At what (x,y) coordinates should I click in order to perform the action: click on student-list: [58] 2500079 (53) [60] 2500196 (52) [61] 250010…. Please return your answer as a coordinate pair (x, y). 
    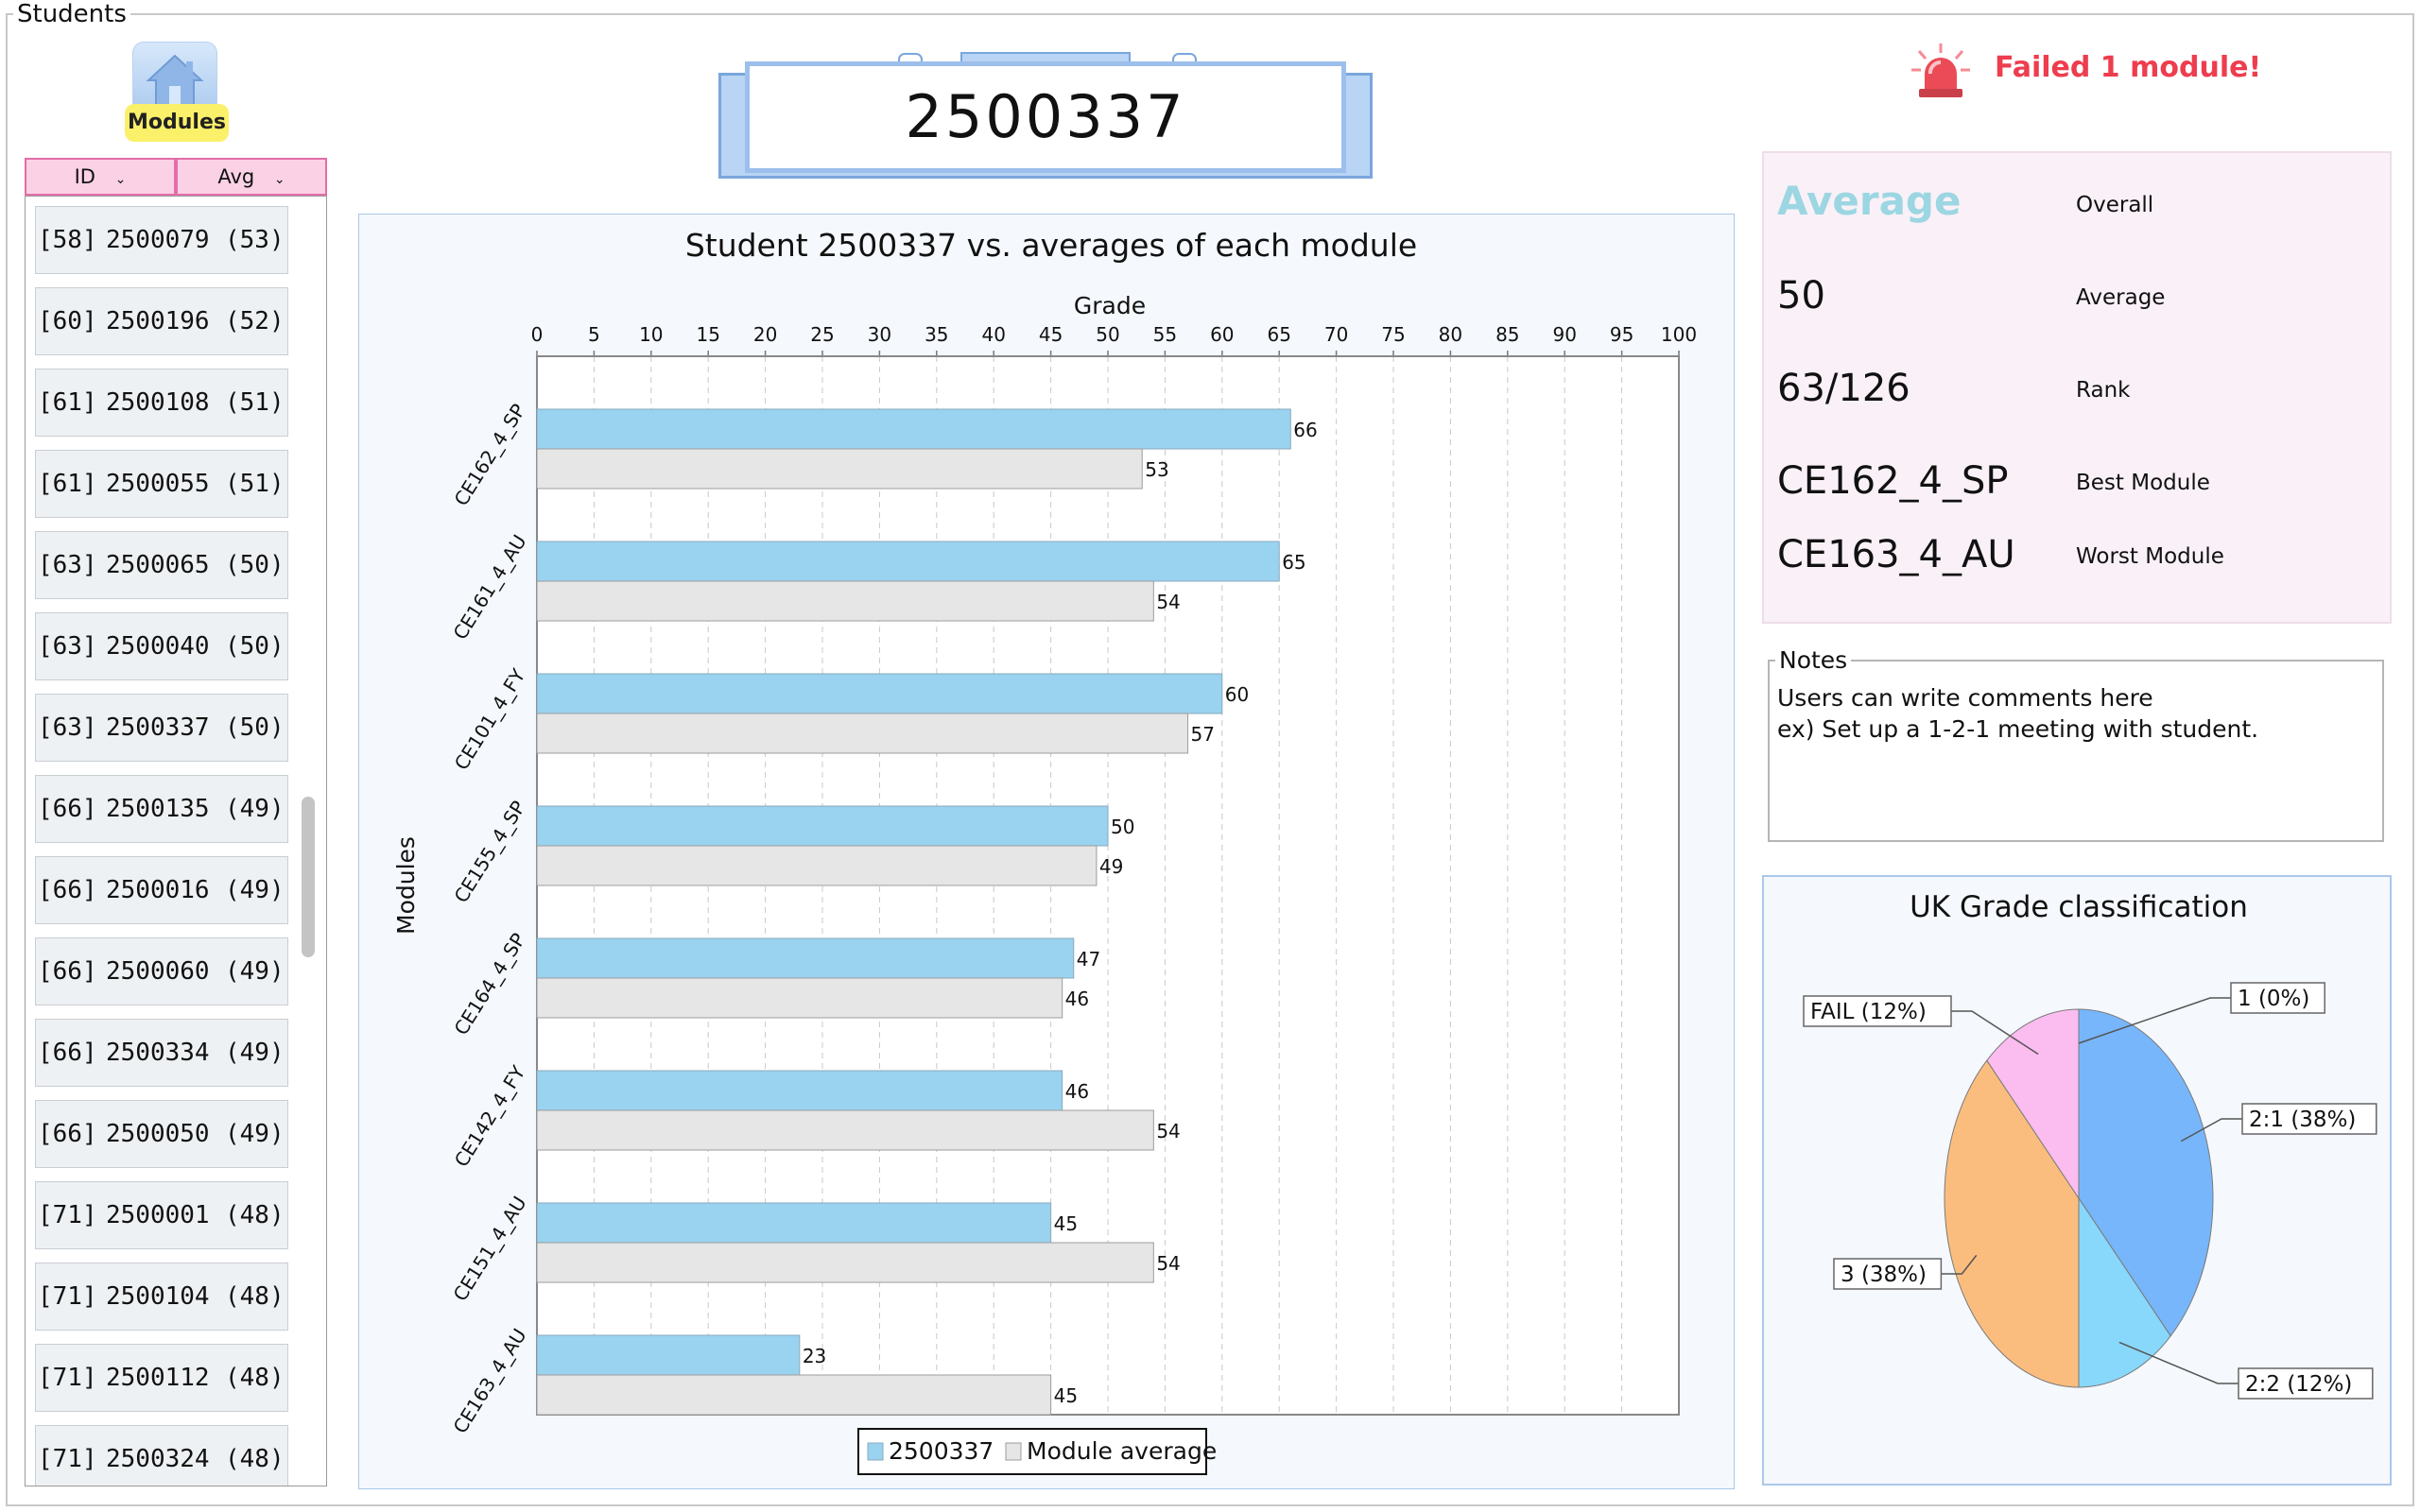
    Looking at the image, I should click on (176, 841).